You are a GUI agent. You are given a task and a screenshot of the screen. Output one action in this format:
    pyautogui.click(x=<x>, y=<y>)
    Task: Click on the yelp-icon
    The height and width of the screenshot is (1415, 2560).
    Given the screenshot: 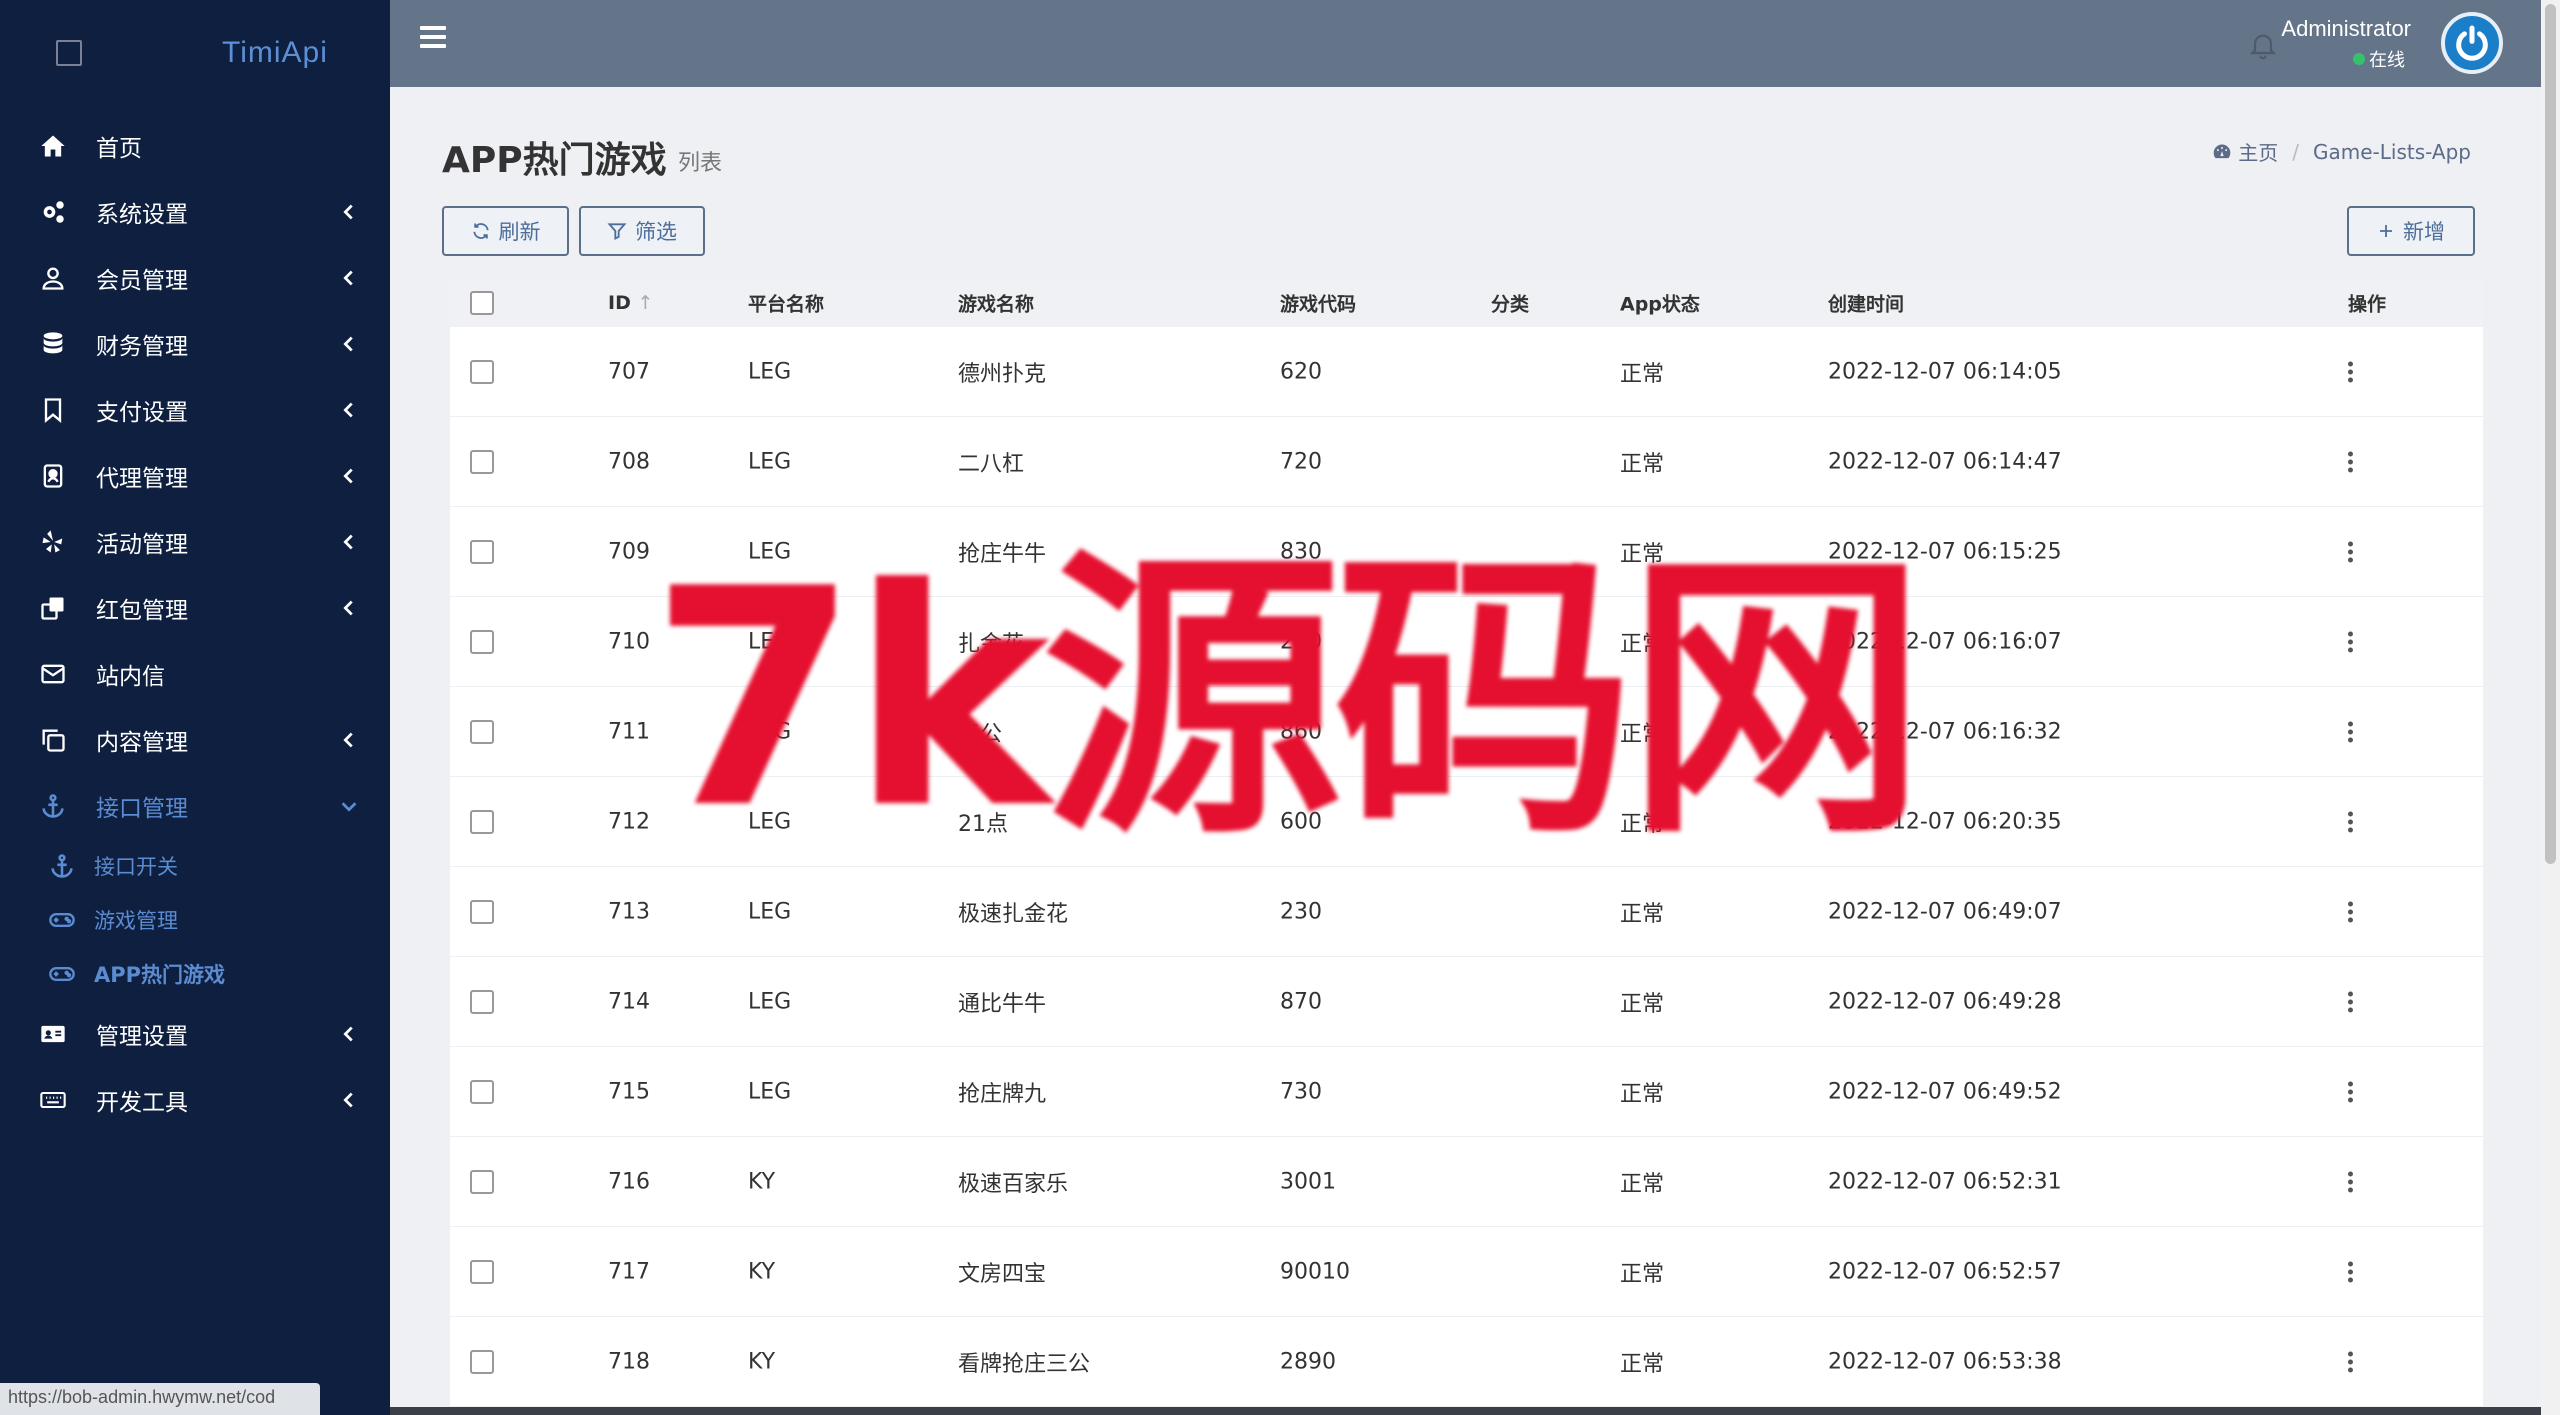 What is the action you would take?
    pyautogui.click(x=53, y=542)
    